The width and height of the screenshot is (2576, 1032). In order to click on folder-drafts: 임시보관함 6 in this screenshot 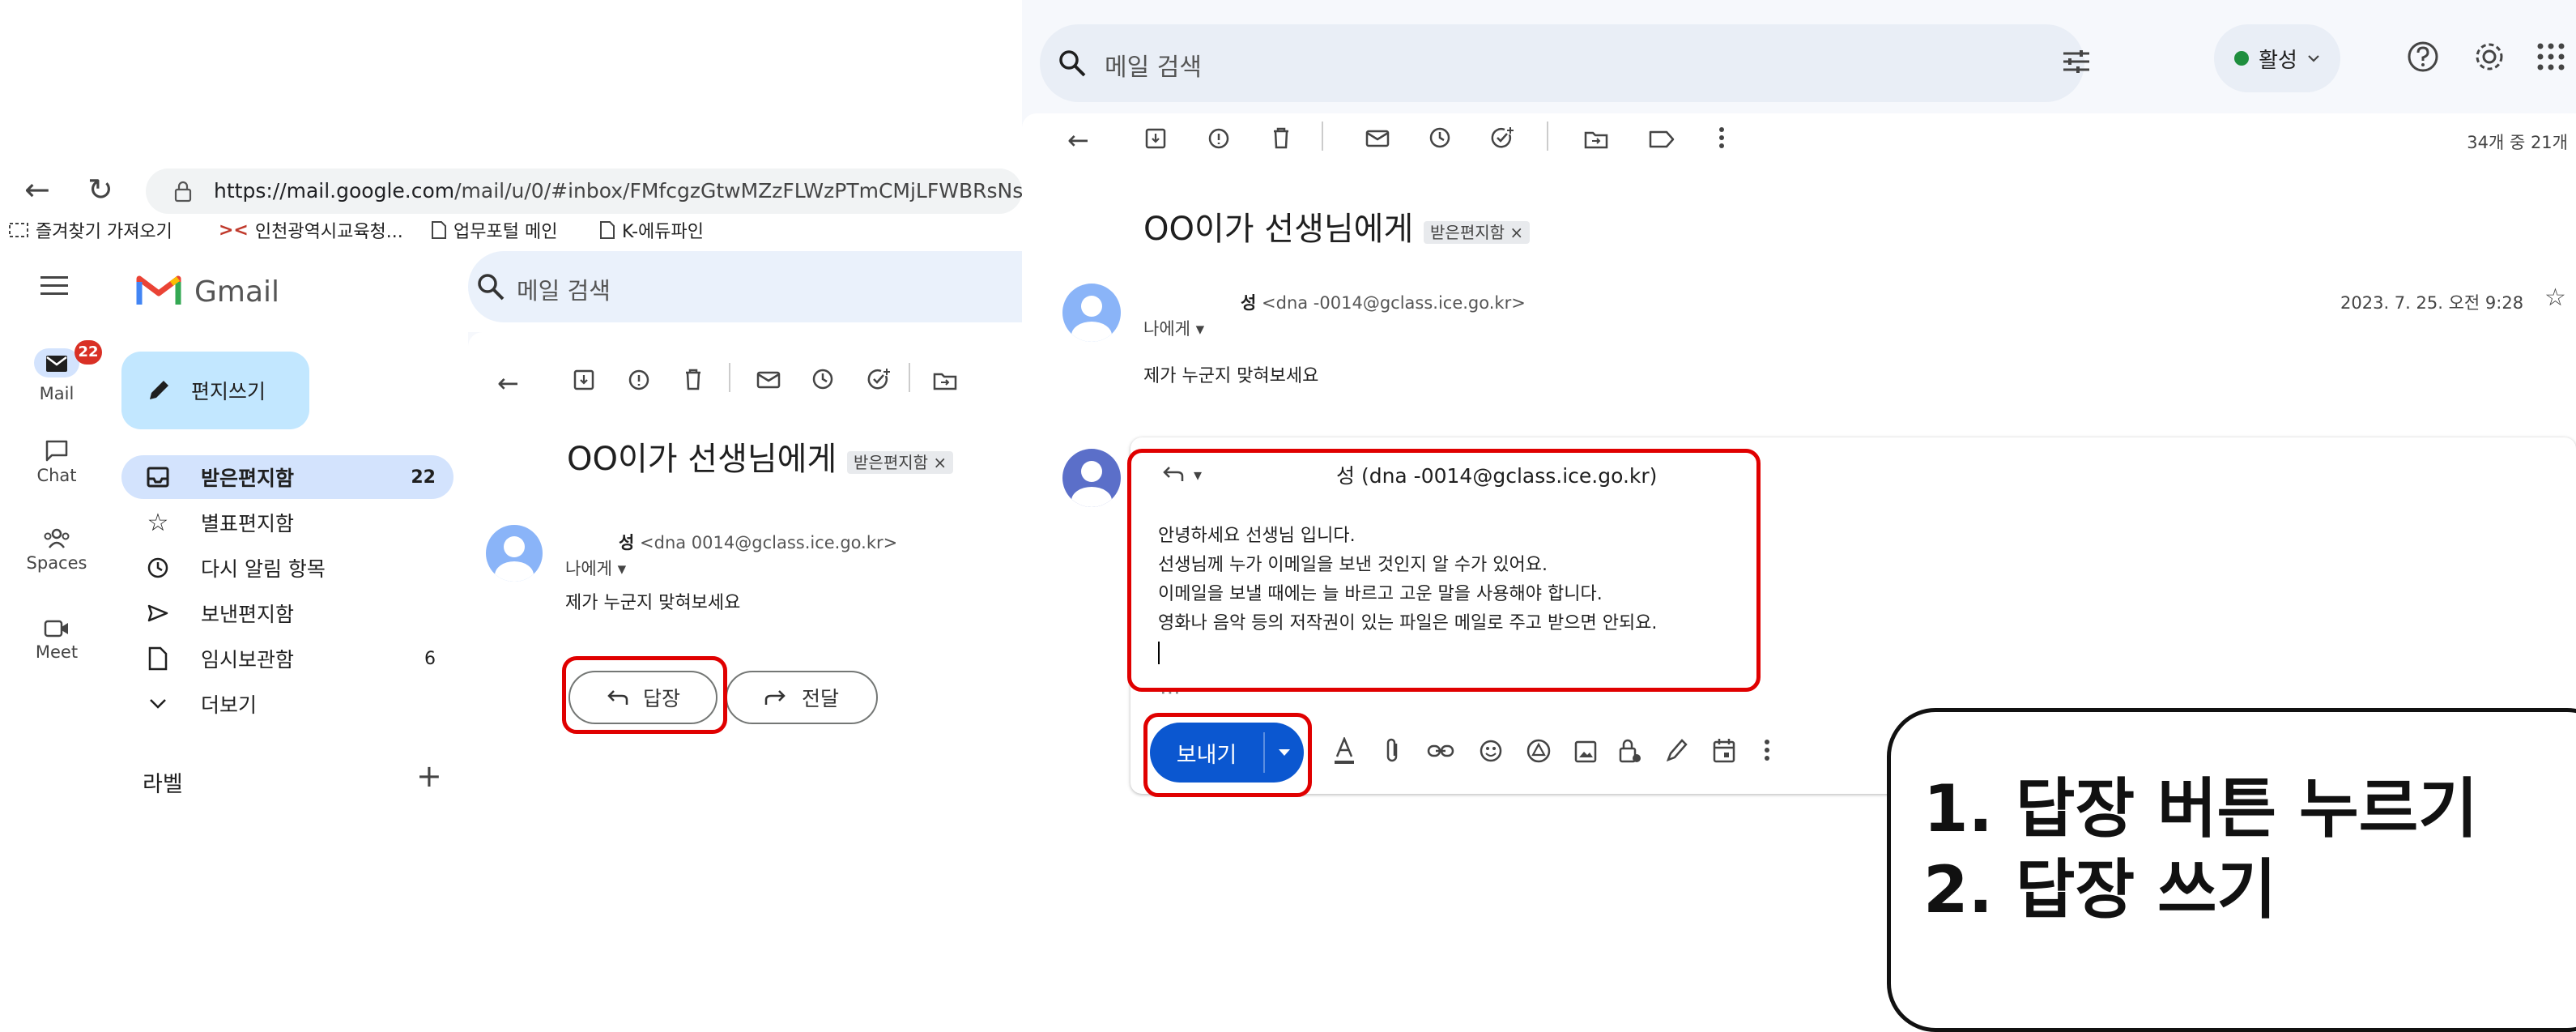, I will do `click(287, 658)`.